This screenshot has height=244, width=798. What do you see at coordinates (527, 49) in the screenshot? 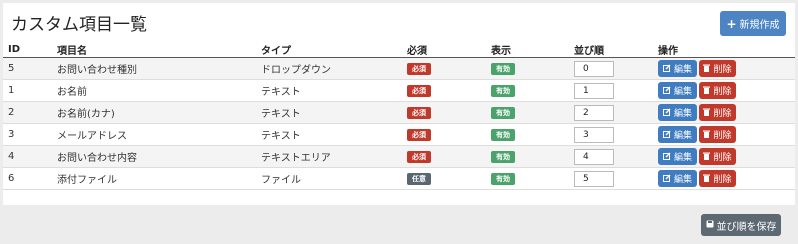
I see `col-visible: 表示` at bounding box center [527, 49].